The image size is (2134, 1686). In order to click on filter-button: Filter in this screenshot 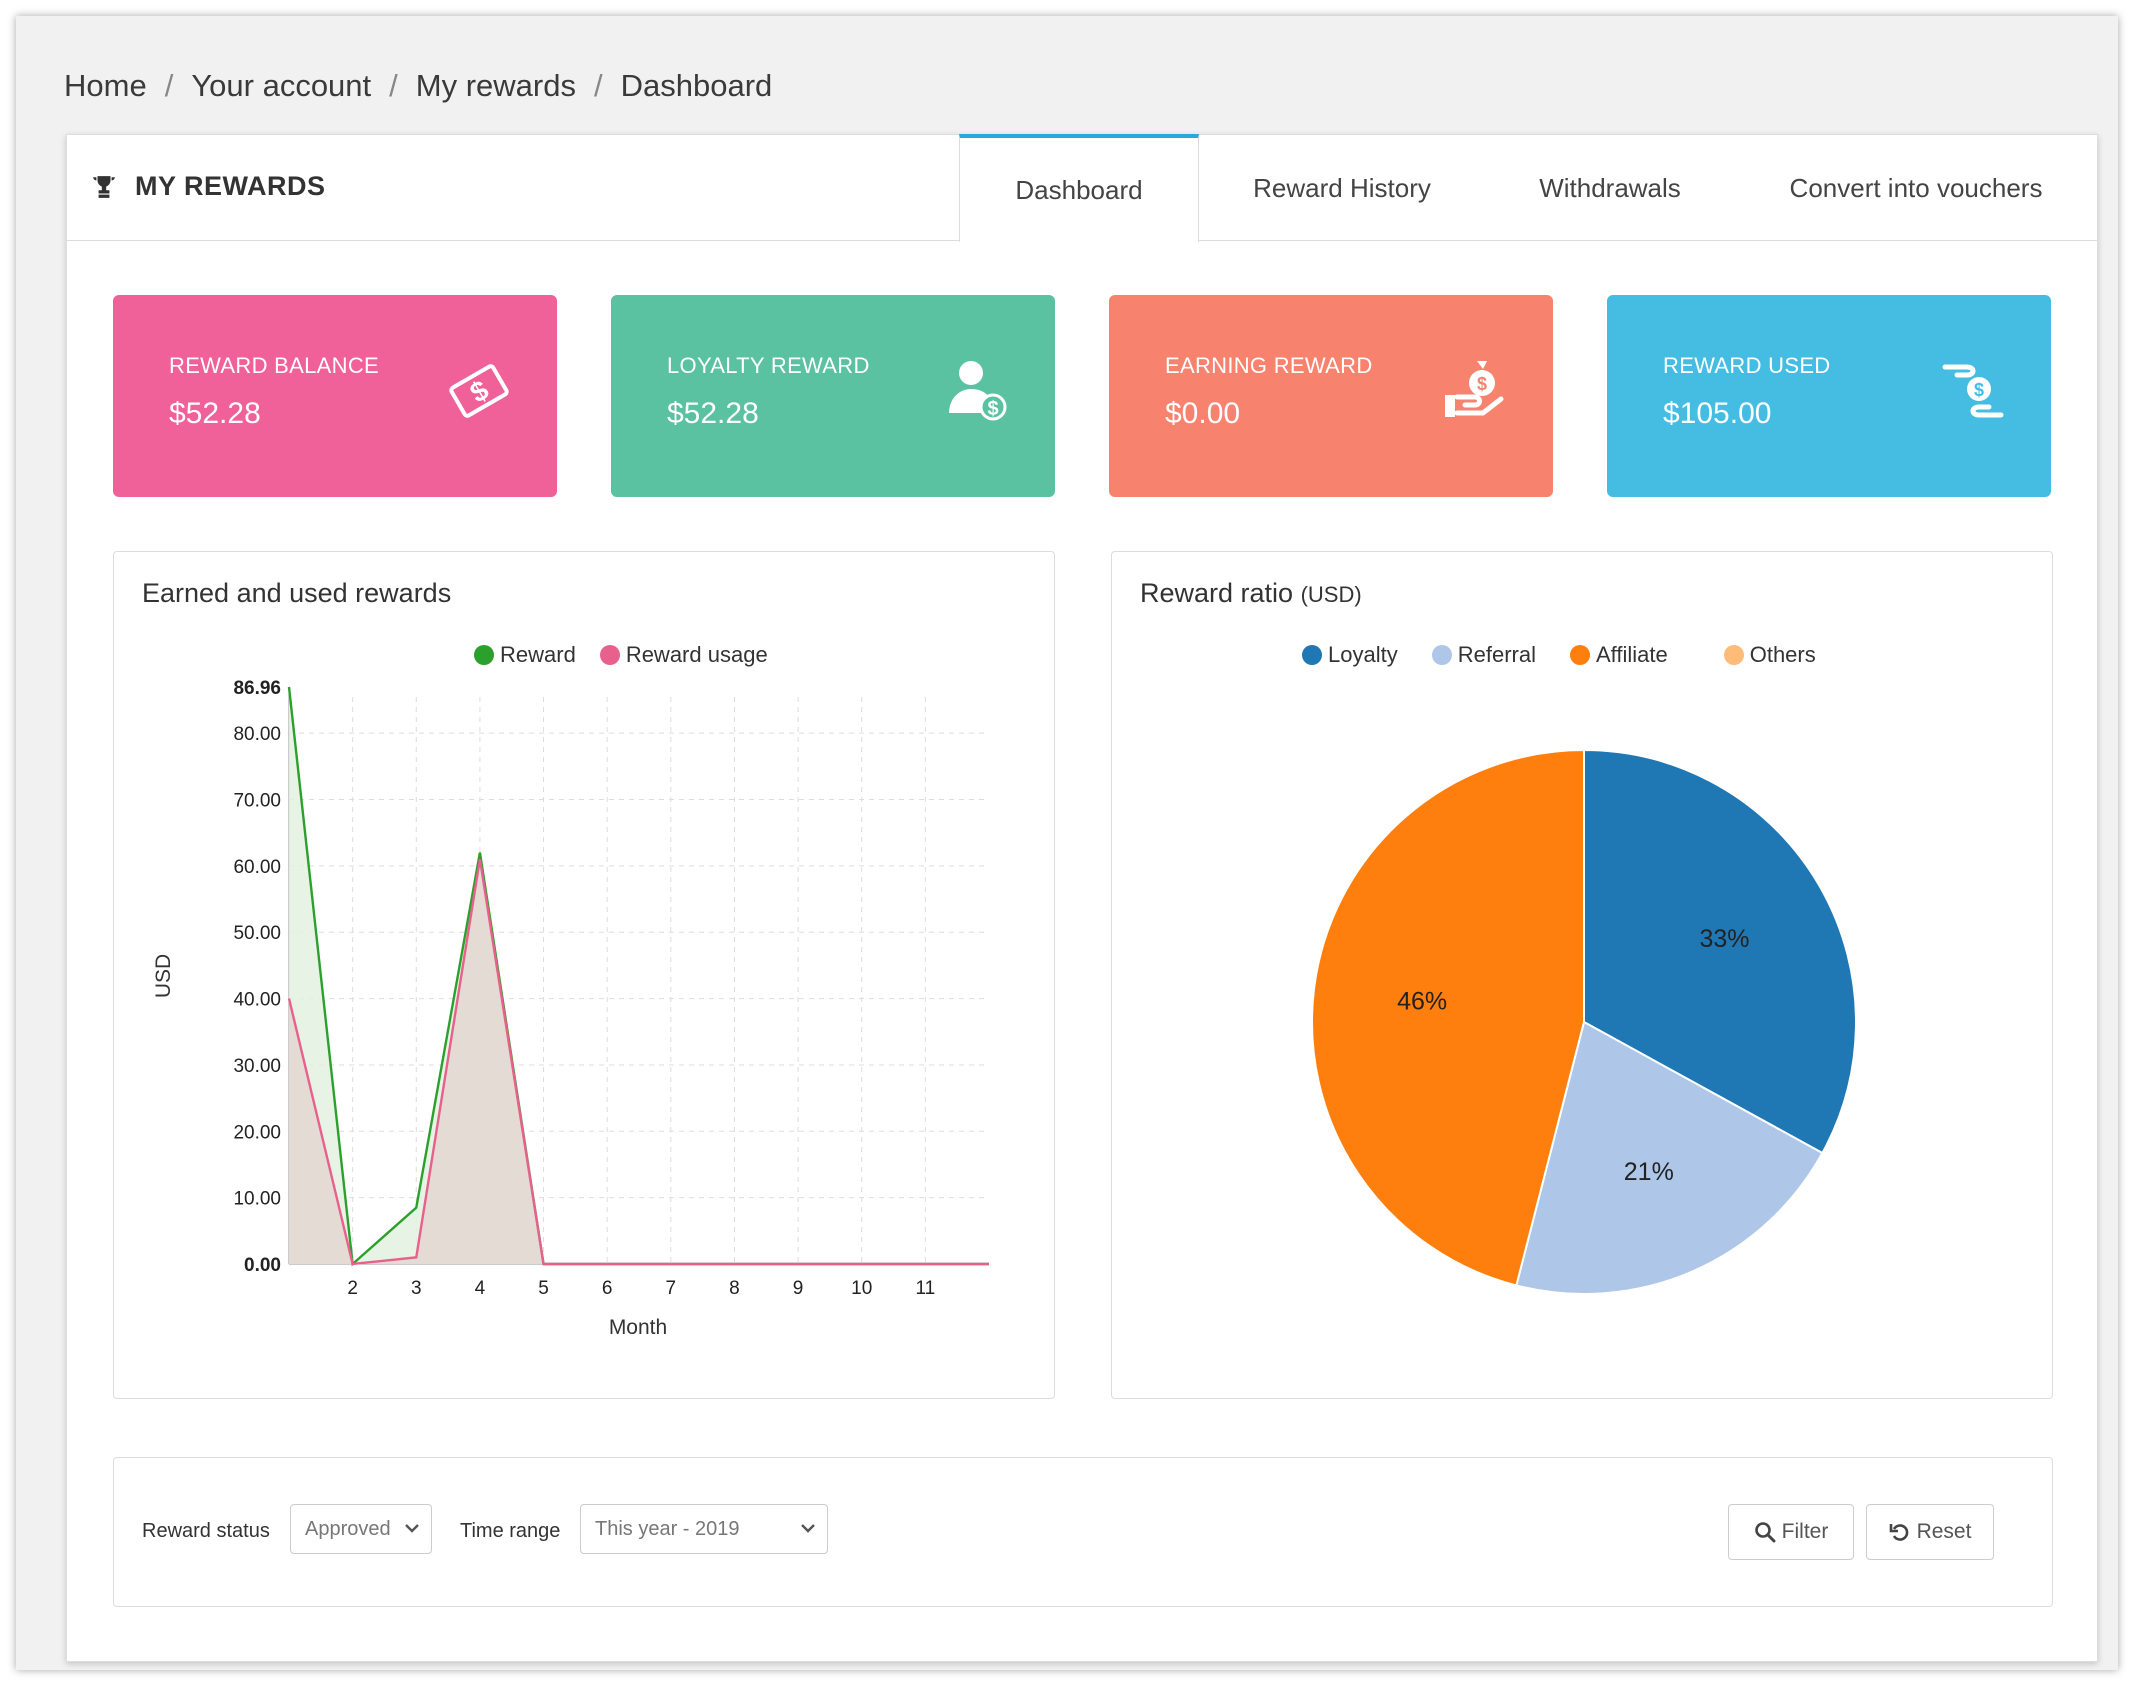, I will do `click(1791, 1532)`.